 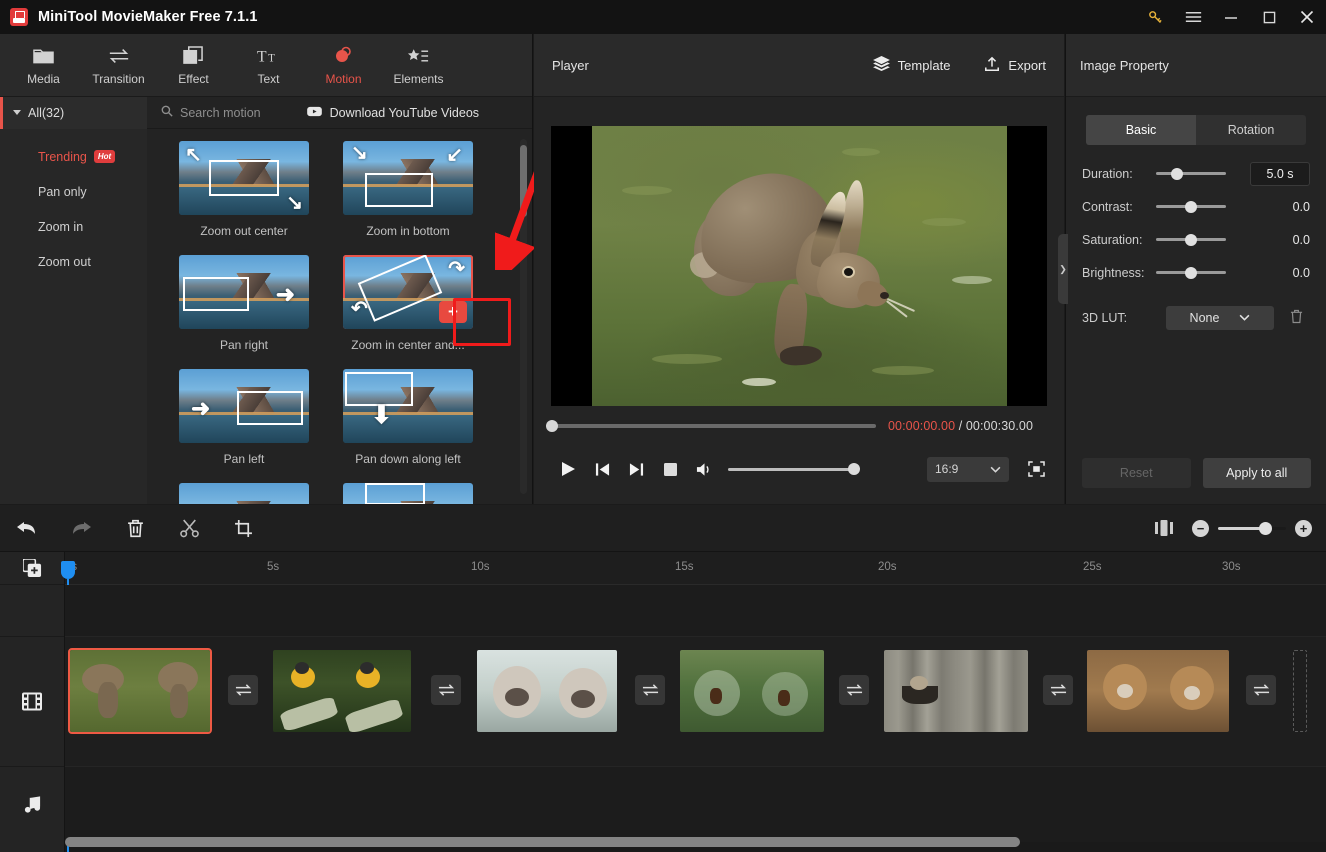 What do you see at coordinates (1141, 130) in the screenshot?
I see `tab-basic: Basic` at bounding box center [1141, 130].